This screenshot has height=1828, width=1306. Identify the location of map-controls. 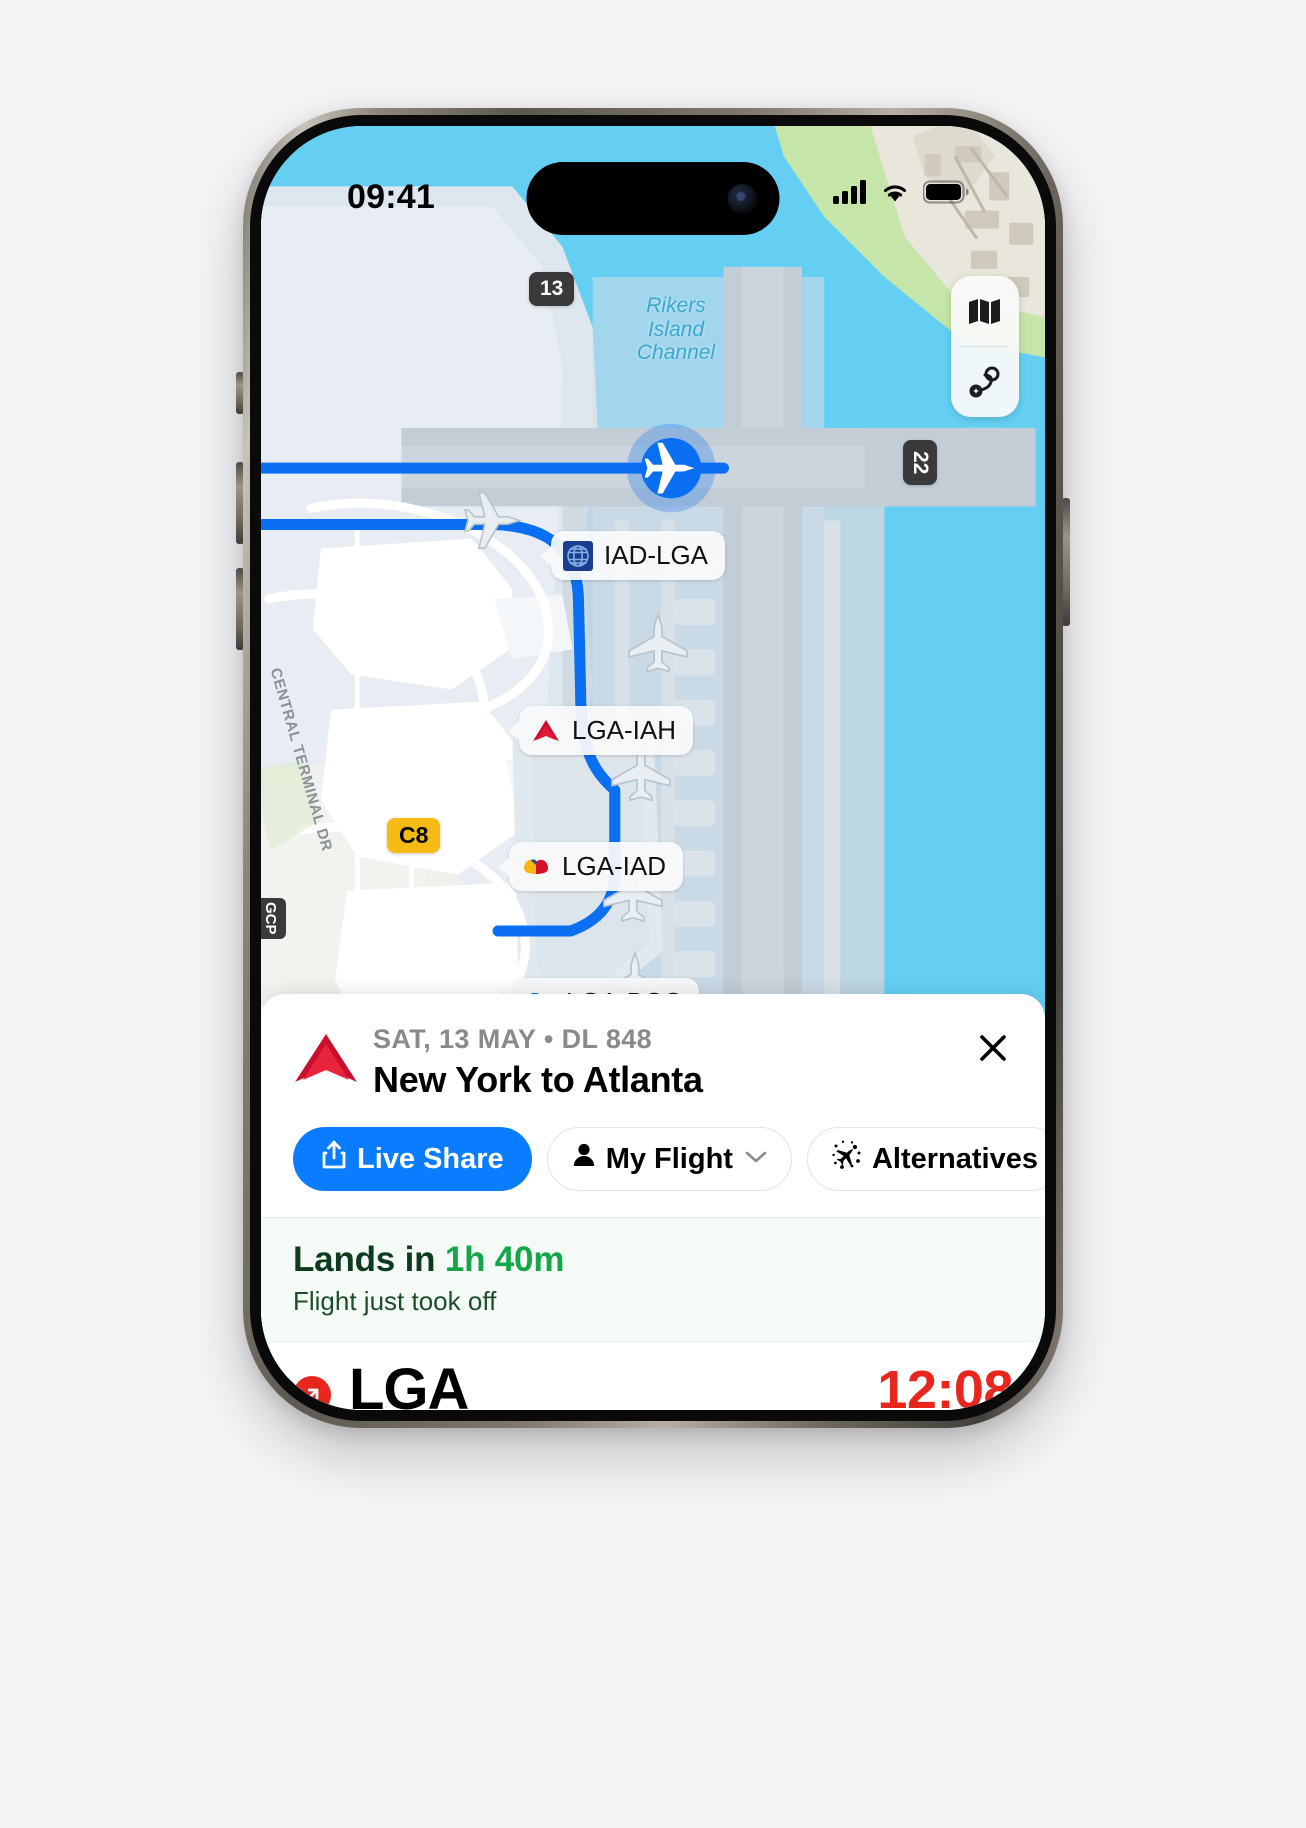
(985, 346).